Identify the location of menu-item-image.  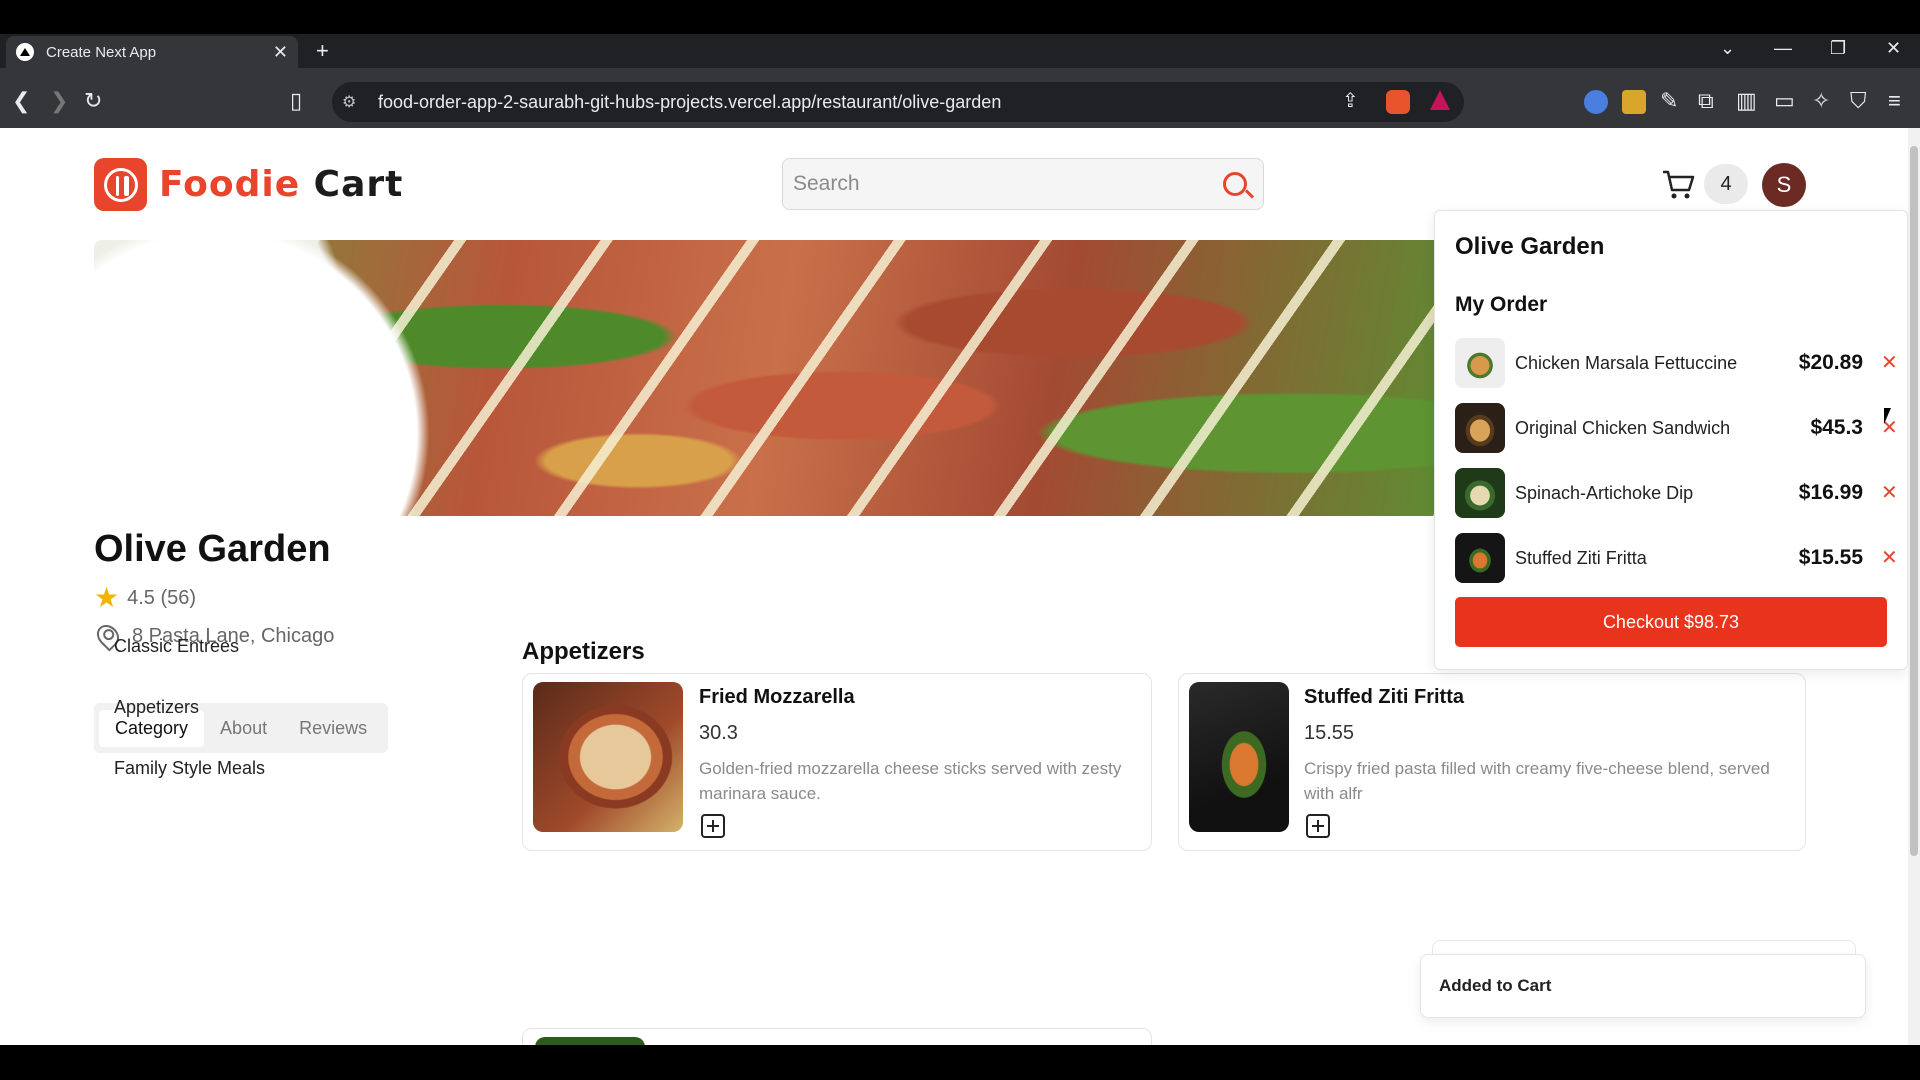
(590, 1041).